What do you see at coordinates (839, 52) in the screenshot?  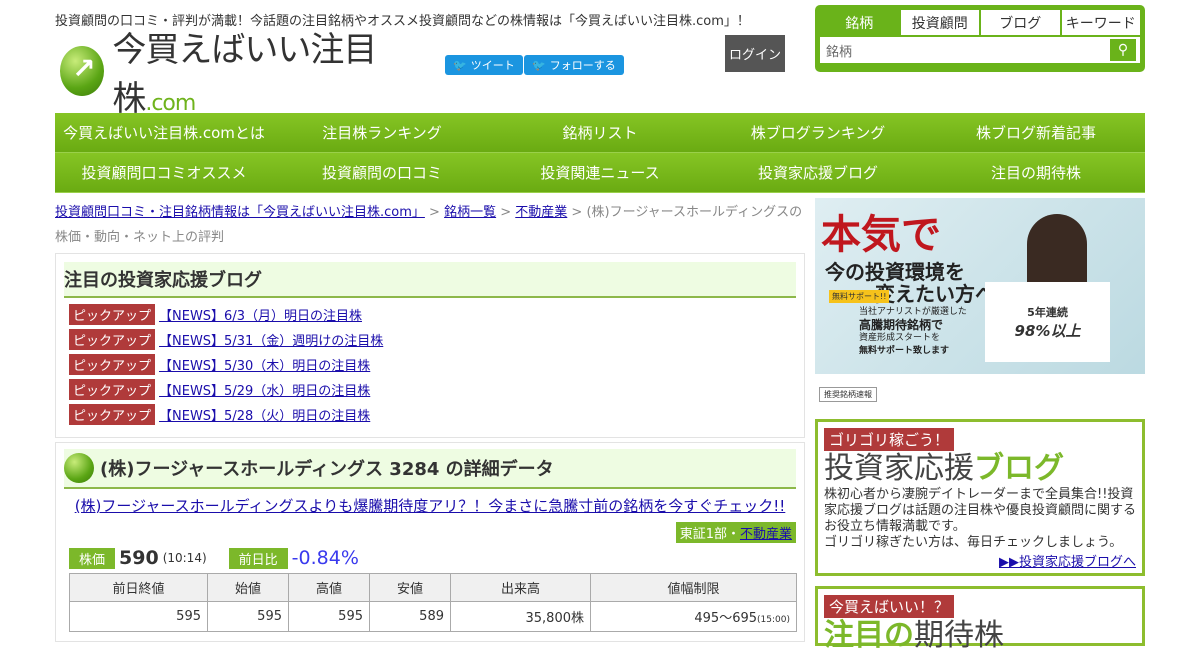 I see `search-placeholder: 銘柄` at bounding box center [839, 52].